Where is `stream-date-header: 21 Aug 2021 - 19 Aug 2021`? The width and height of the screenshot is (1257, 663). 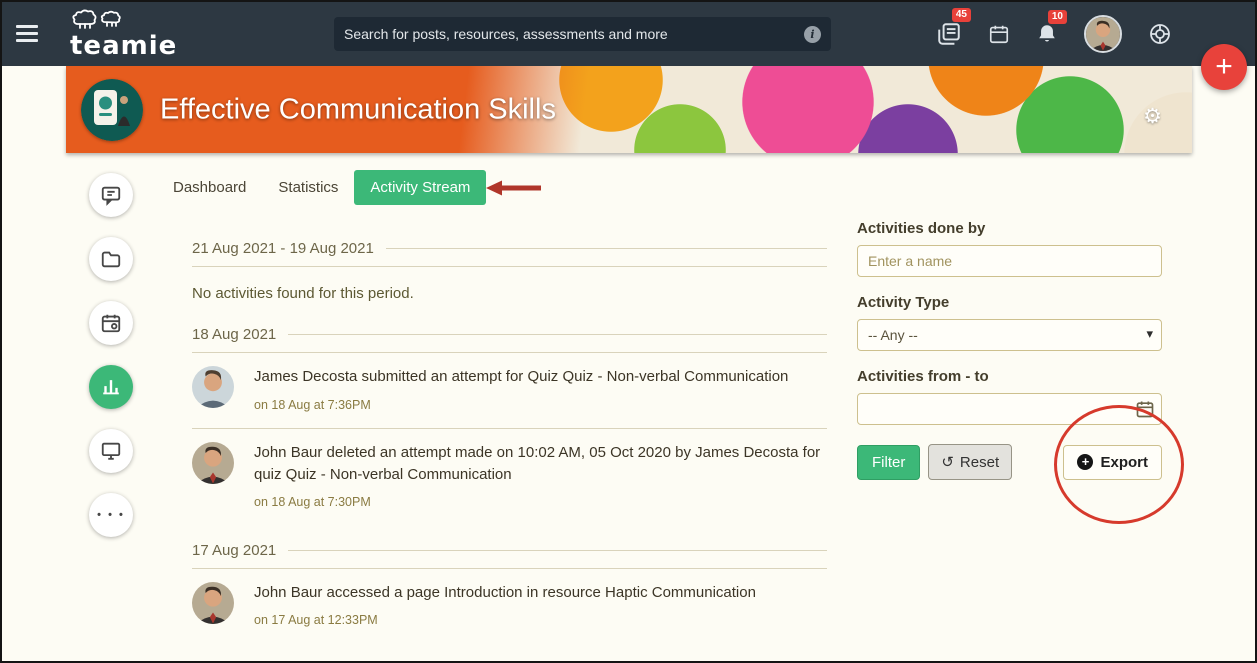 stream-date-header: 21 Aug 2021 - 19 Aug 2021 is located at coordinates (509, 248).